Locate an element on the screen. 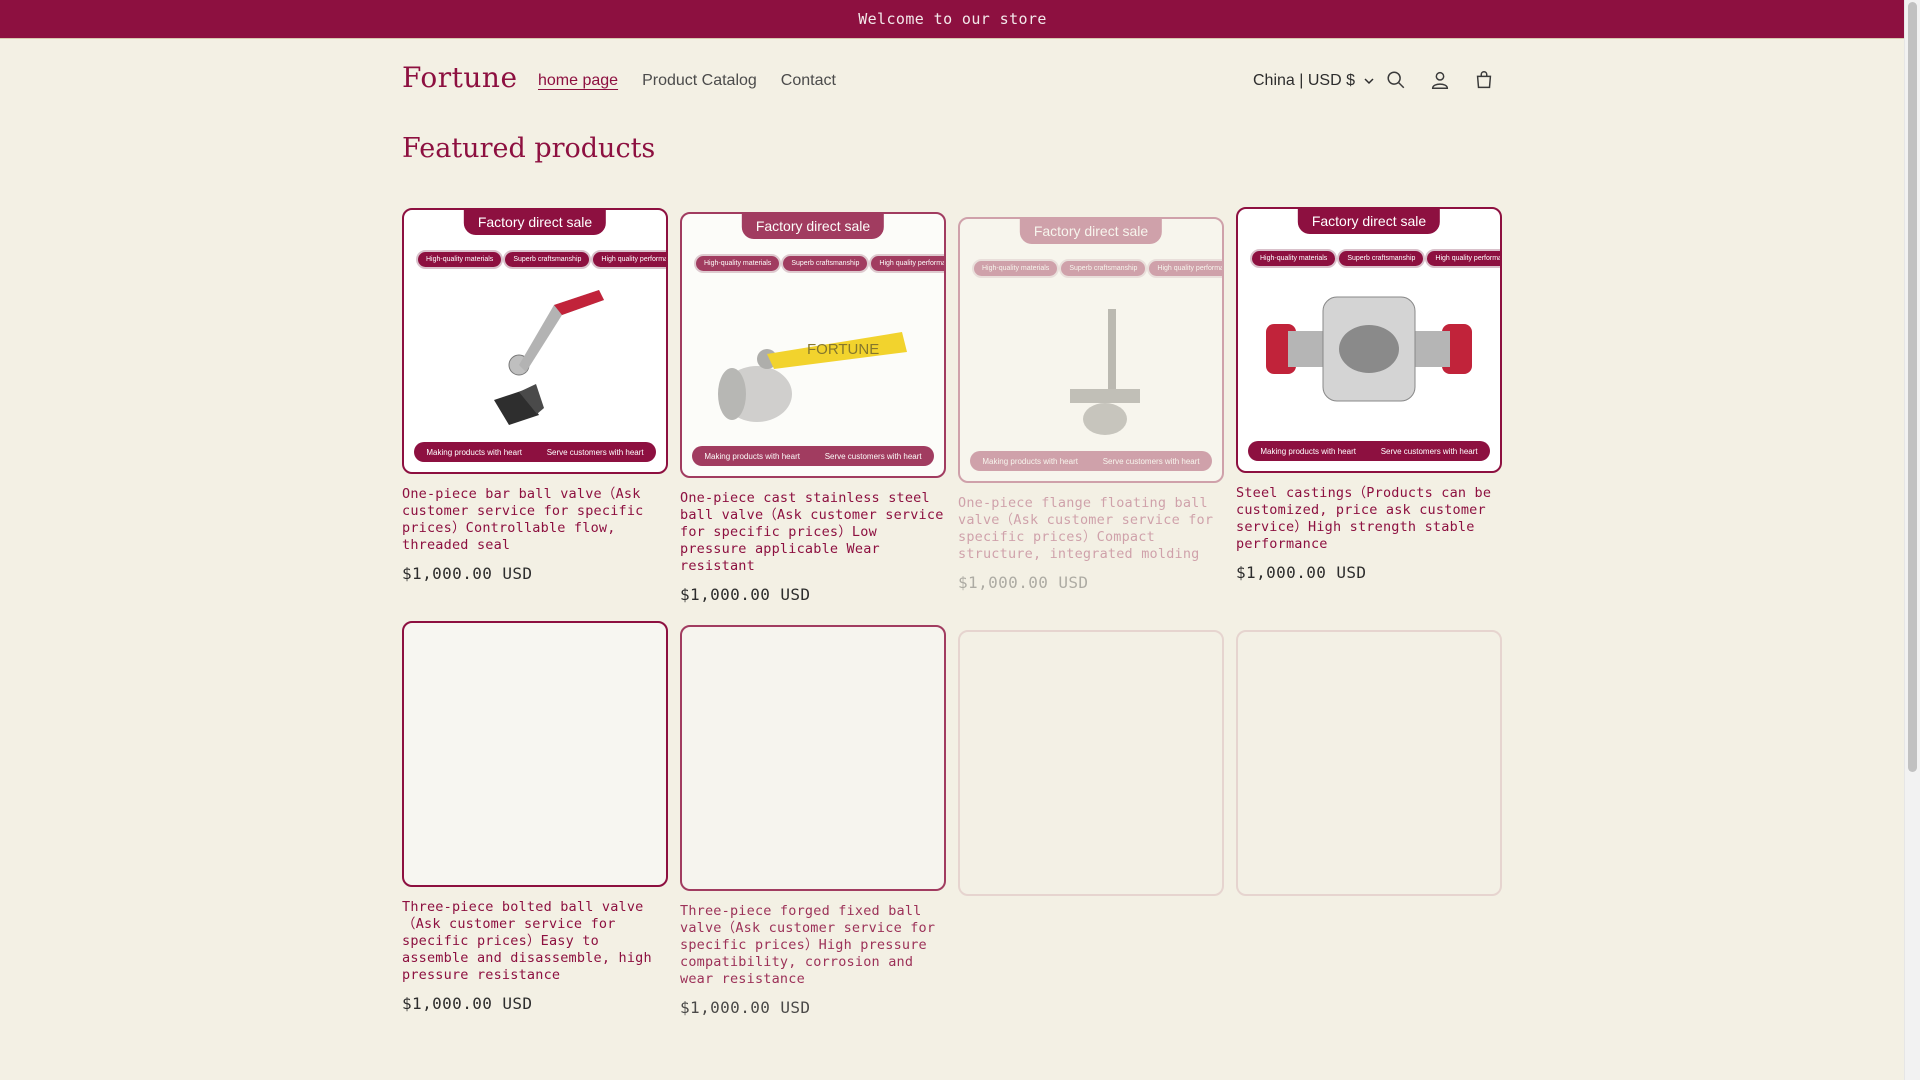  search-button is located at coordinates (1396, 80).